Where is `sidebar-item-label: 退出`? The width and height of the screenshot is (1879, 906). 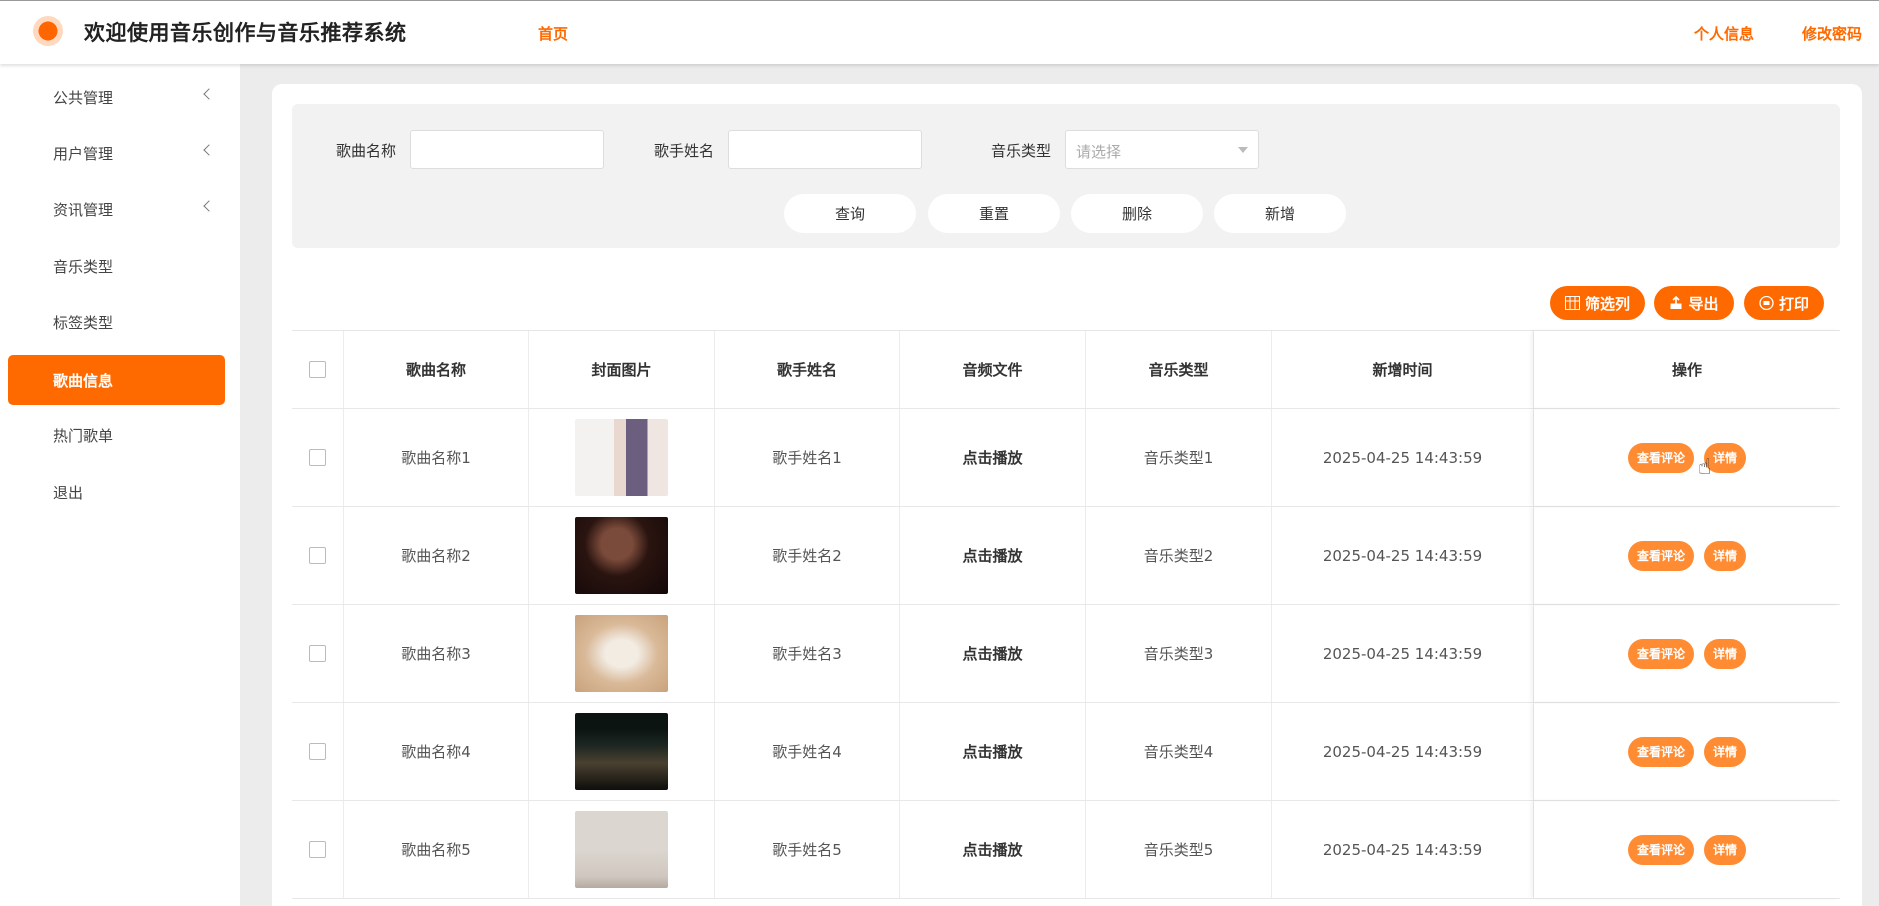 sidebar-item-label: 退出 is located at coordinates (68, 492).